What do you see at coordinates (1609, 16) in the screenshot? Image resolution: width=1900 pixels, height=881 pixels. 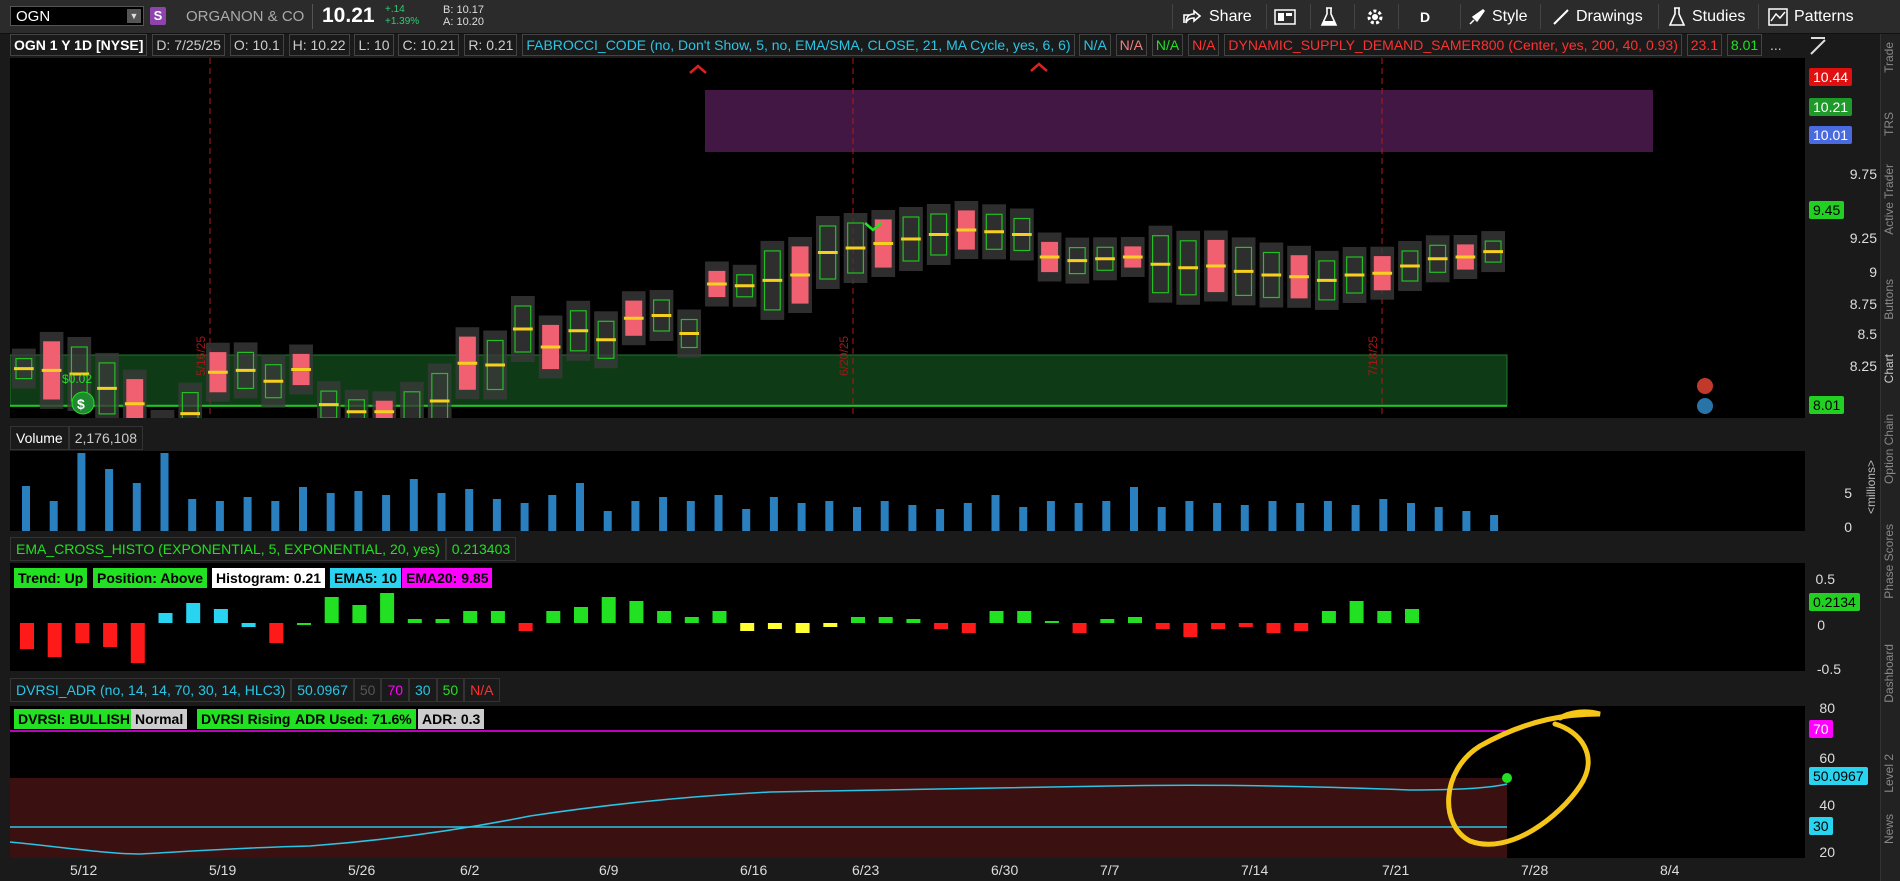 I see `drawings-label: Drawings` at bounding box center [1609, 16].